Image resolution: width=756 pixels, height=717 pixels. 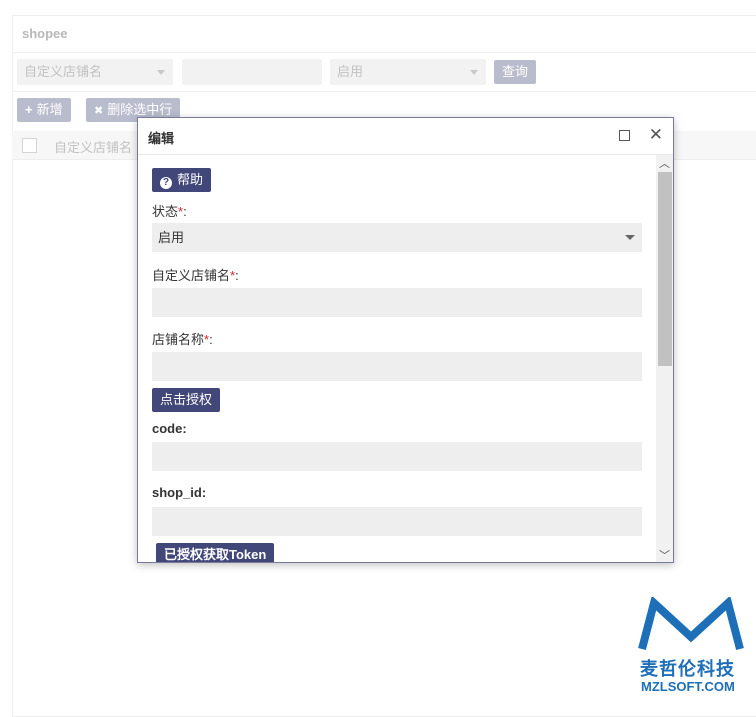 I want to click on dialog-scrollbar: ︿ ﹀, so click(x=664, y=358).